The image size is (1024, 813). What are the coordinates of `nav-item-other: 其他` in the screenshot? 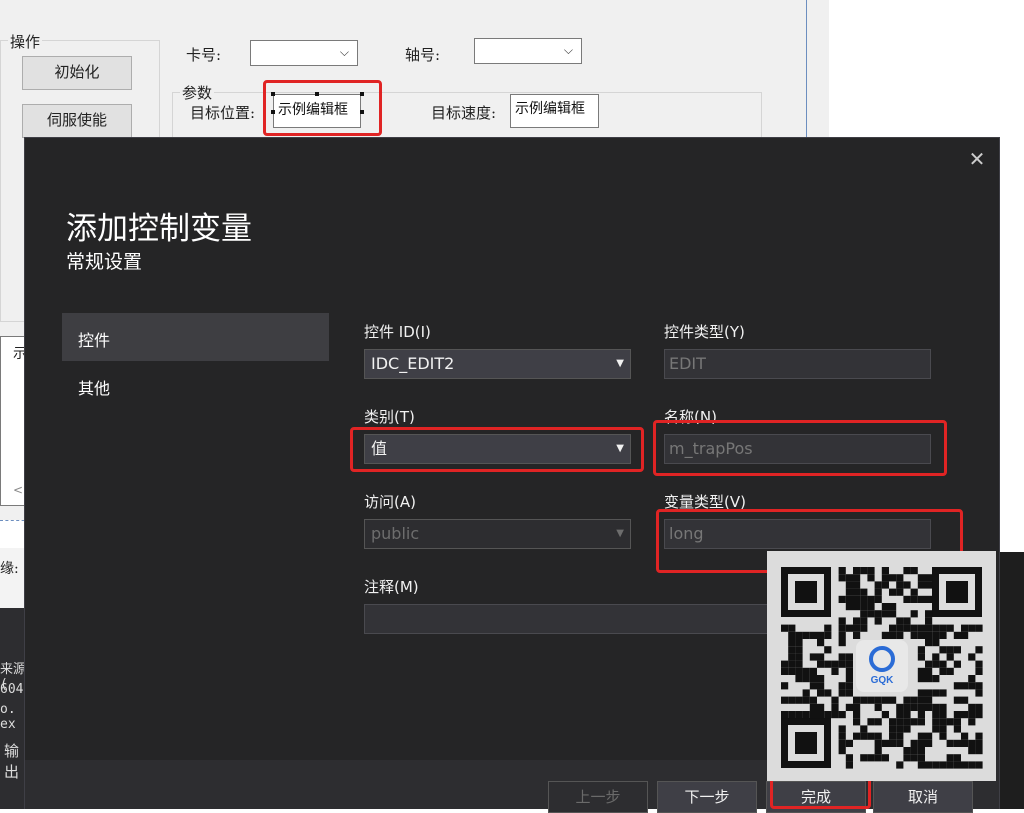 It's located at (195, 385).